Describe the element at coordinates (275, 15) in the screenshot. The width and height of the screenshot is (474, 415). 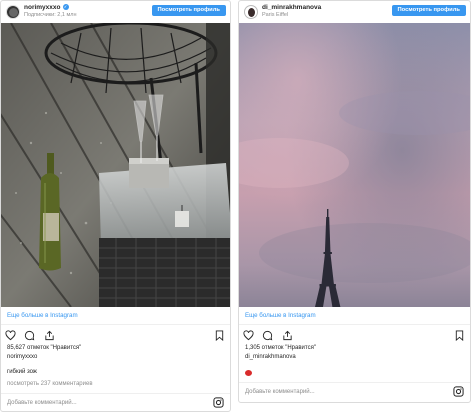
I see `post-location: Paris Eiffel` at that location.